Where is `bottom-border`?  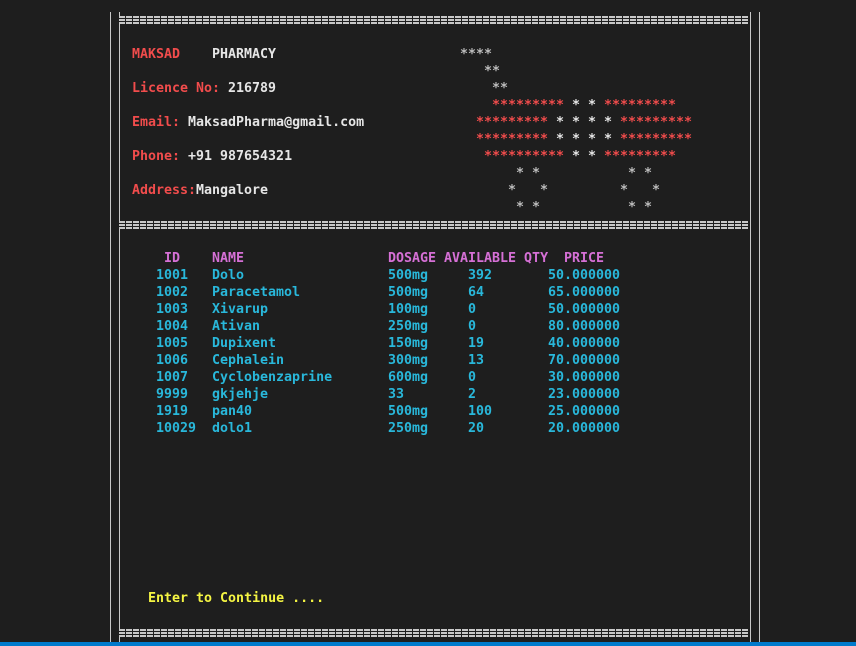 bottom-border is located at coordinates (434, 633).